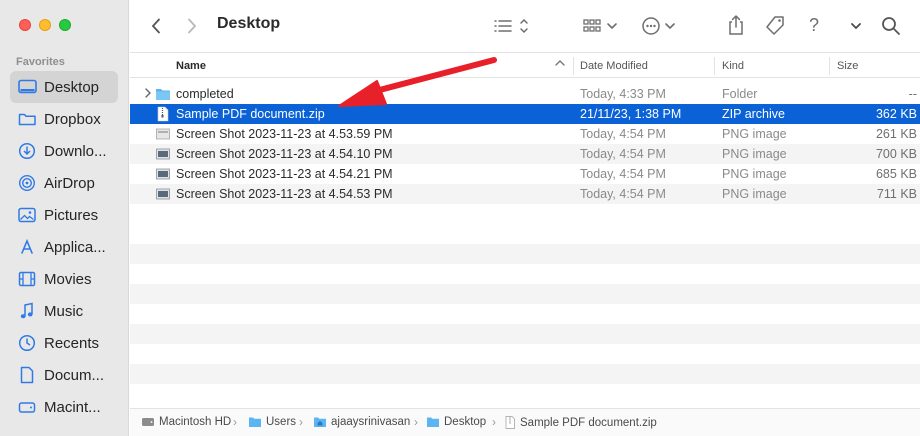 The image size is (920, 436). Describe the element at coordinates (65, 25) in the screenshot. I see `zoom-window-button` at that location.